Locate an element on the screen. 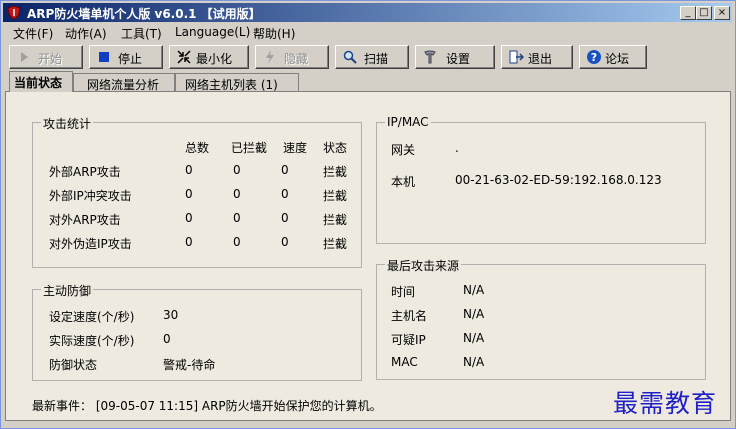 The width and height of the screenshot is (736, 429). magnifier-icon is located at coordinates (350, 57).